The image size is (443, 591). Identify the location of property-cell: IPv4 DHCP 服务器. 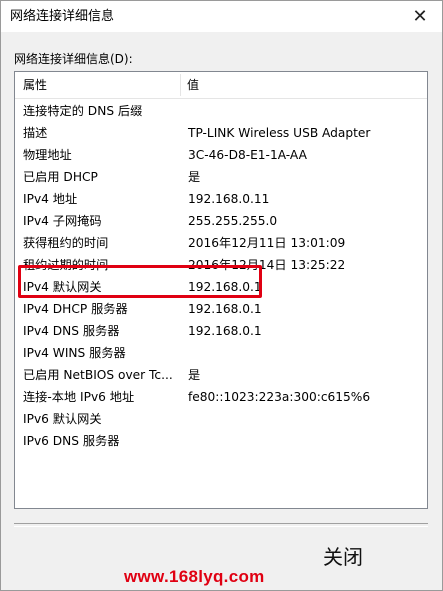
(75, 309).